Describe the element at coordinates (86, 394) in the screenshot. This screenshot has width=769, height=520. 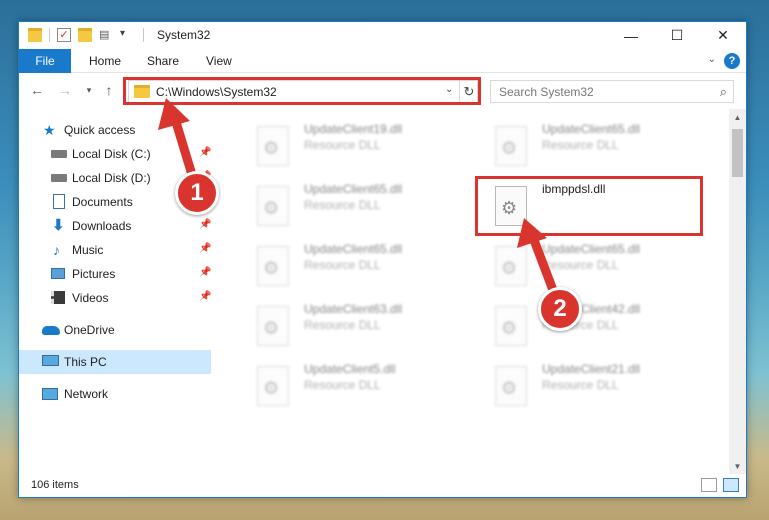
I see `sidebar-item-label: Network` at that location.